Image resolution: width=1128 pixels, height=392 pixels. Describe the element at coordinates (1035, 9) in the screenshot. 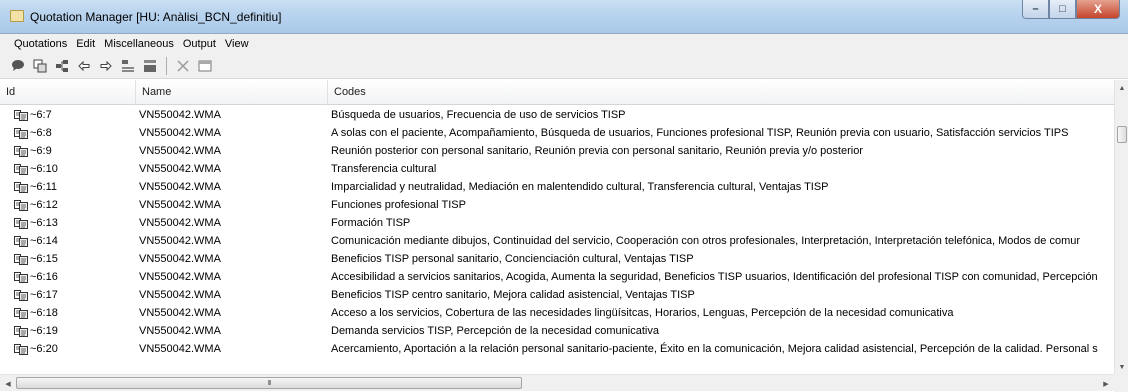

I see `minimize-button: –` at that location.